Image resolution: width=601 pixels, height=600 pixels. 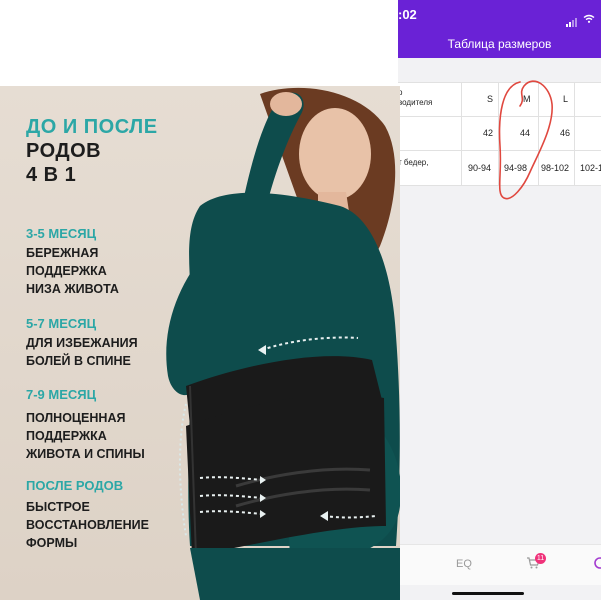 What do you see at coordinates (75, 485) in the screenshot?
I see `stage-label: ПОСЛЕ РОДОВ` at bounding box center [75, 485].